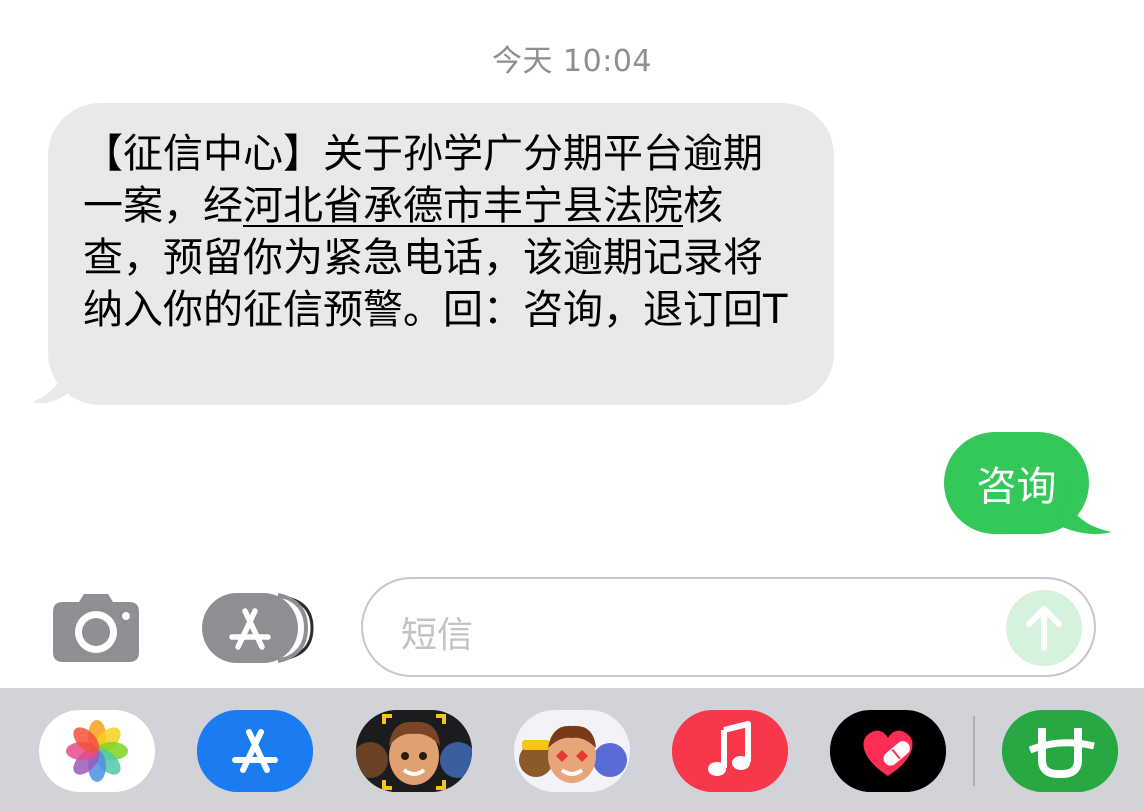 This screenshot has height=811, width=1144. I want to click on send-button, so click(1044, 628).